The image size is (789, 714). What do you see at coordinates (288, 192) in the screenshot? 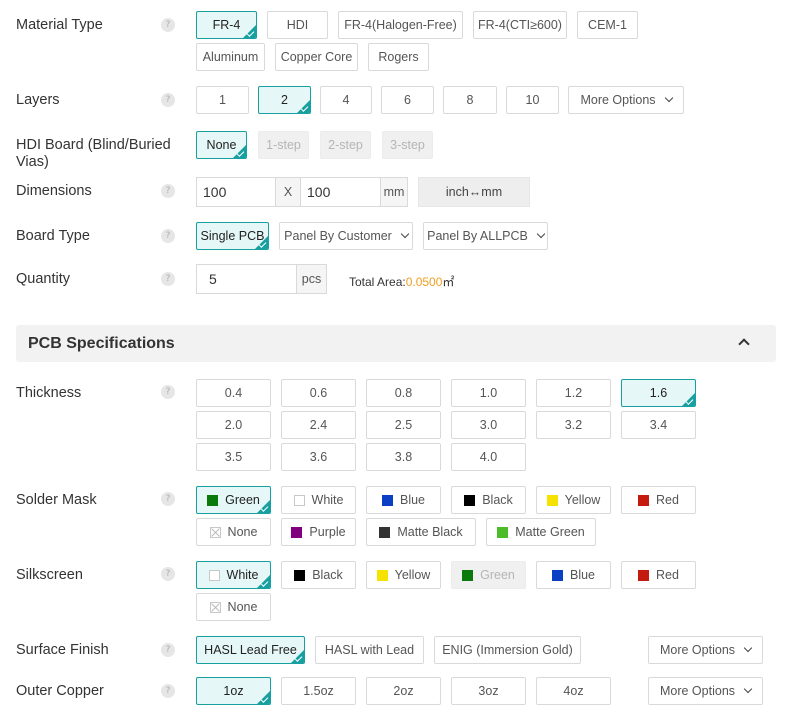
I see `dimension-separator: X` at bounding box center [288, 192].